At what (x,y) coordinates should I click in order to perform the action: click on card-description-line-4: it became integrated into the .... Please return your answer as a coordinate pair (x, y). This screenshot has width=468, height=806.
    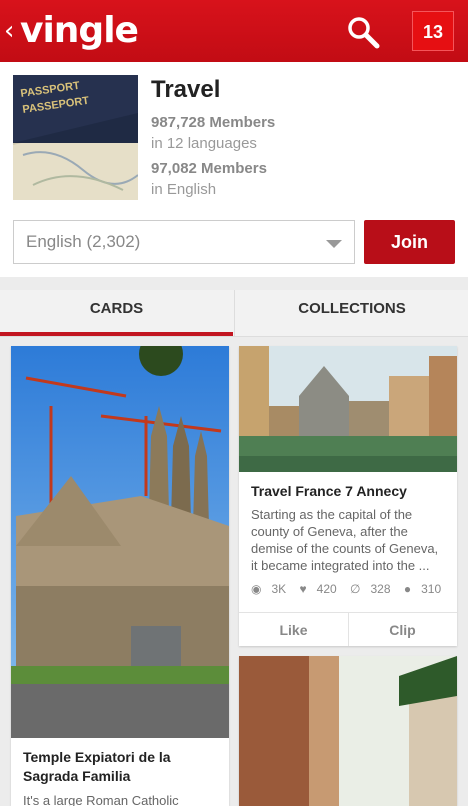
    Looking at the image, I should click on (340, 565).